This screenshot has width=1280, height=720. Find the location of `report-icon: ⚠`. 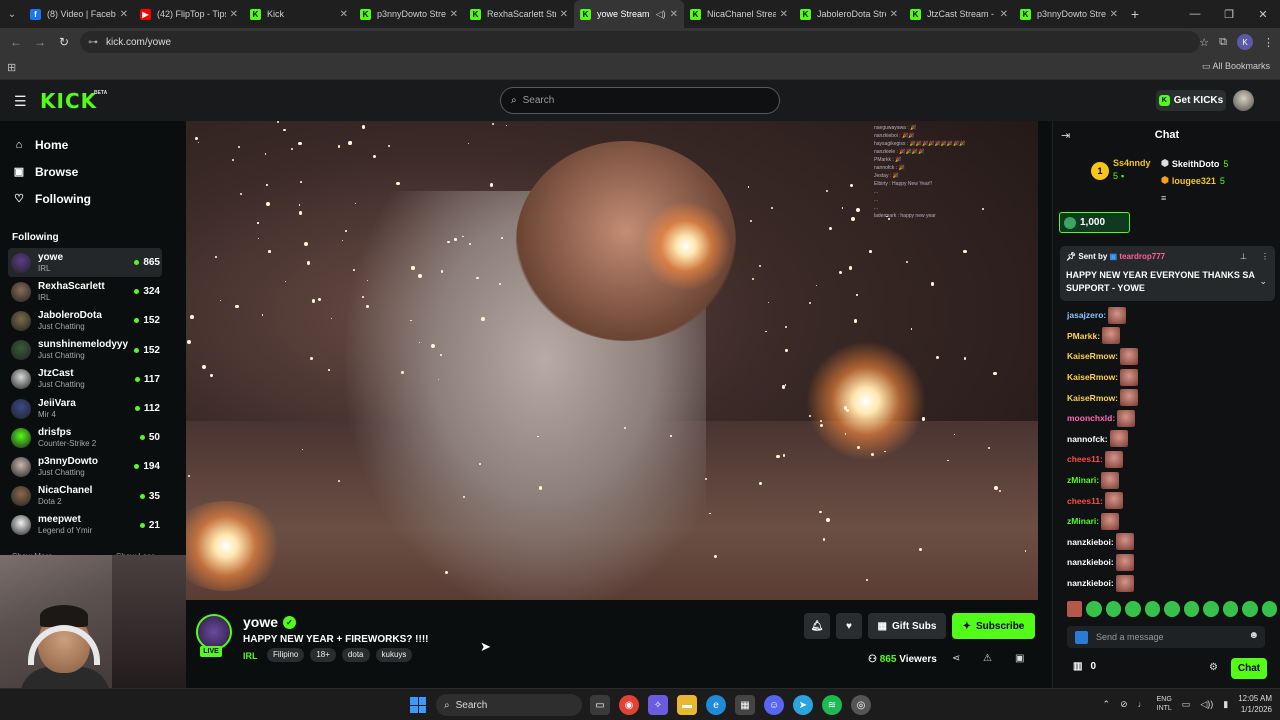

report-icon: ⚠ is located at coordinates (987, 658).